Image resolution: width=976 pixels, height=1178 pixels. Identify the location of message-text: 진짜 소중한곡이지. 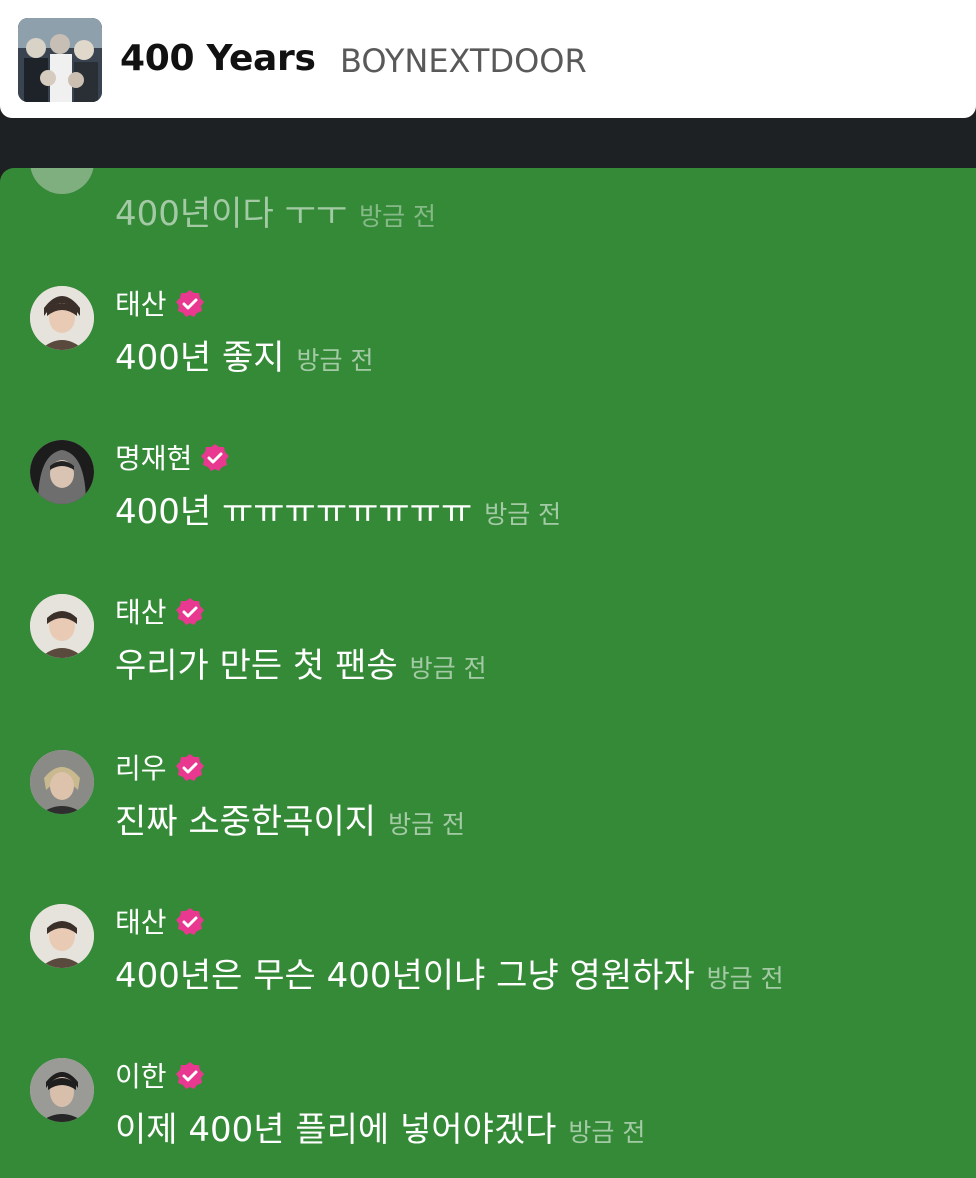
(246, 822).